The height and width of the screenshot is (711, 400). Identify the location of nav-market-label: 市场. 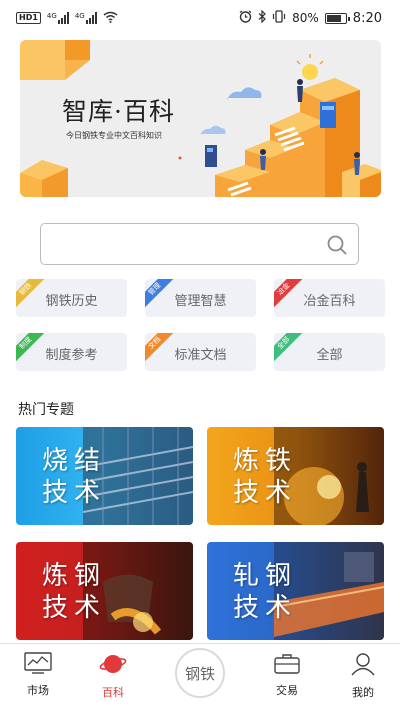
(38, 690).